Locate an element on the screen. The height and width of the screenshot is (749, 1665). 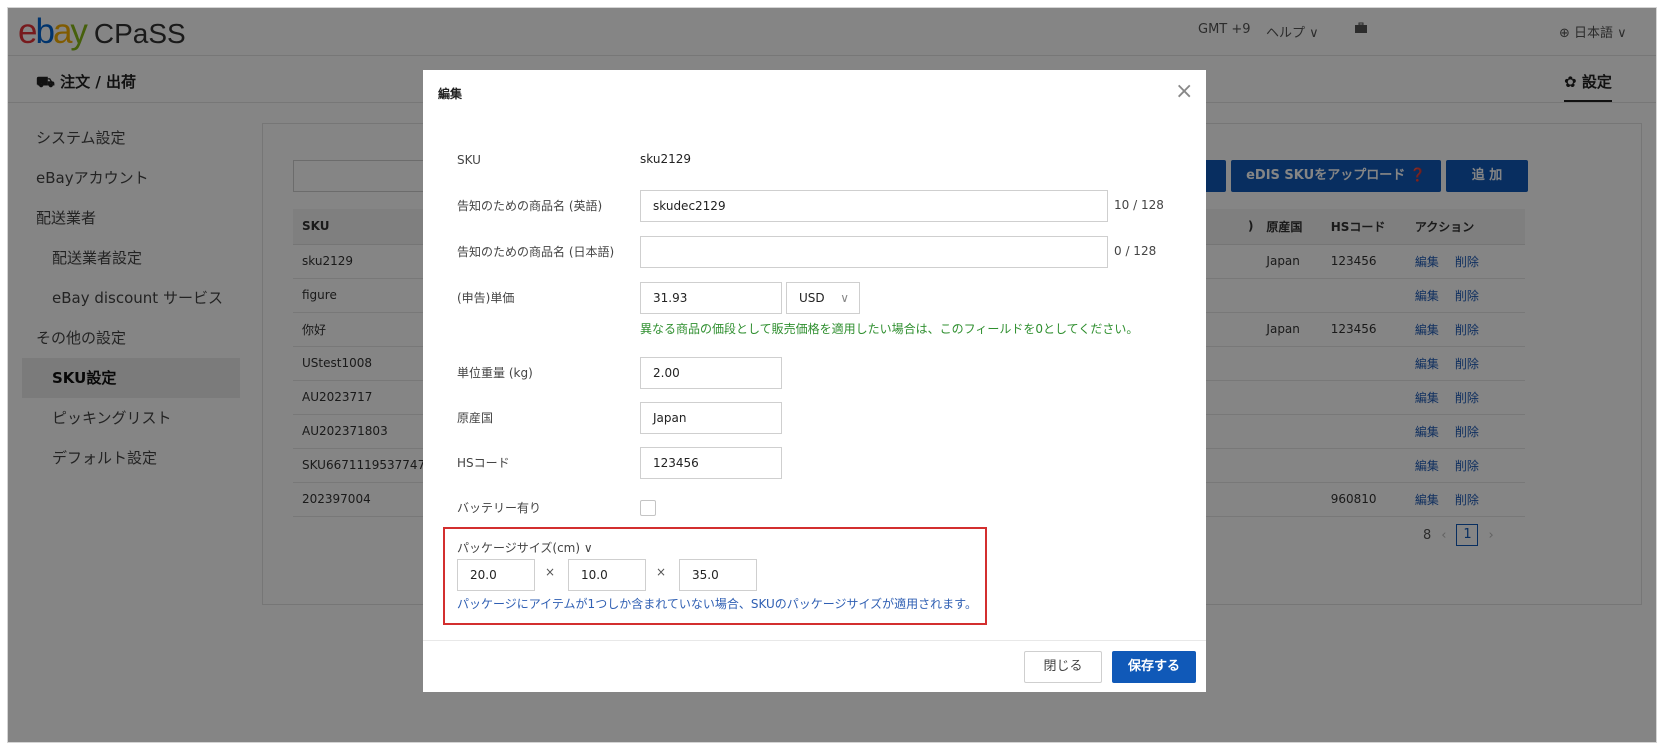
save-button: 保存する is located at coordinates (1154, 667).